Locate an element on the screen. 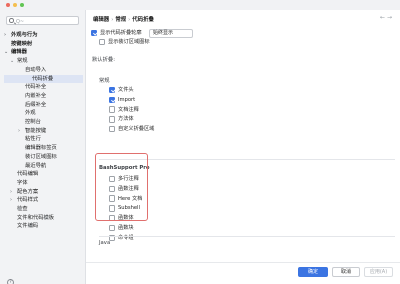 The image size is (400, 284). settings-search-input: Q~ is located at coordinates (42, 20).